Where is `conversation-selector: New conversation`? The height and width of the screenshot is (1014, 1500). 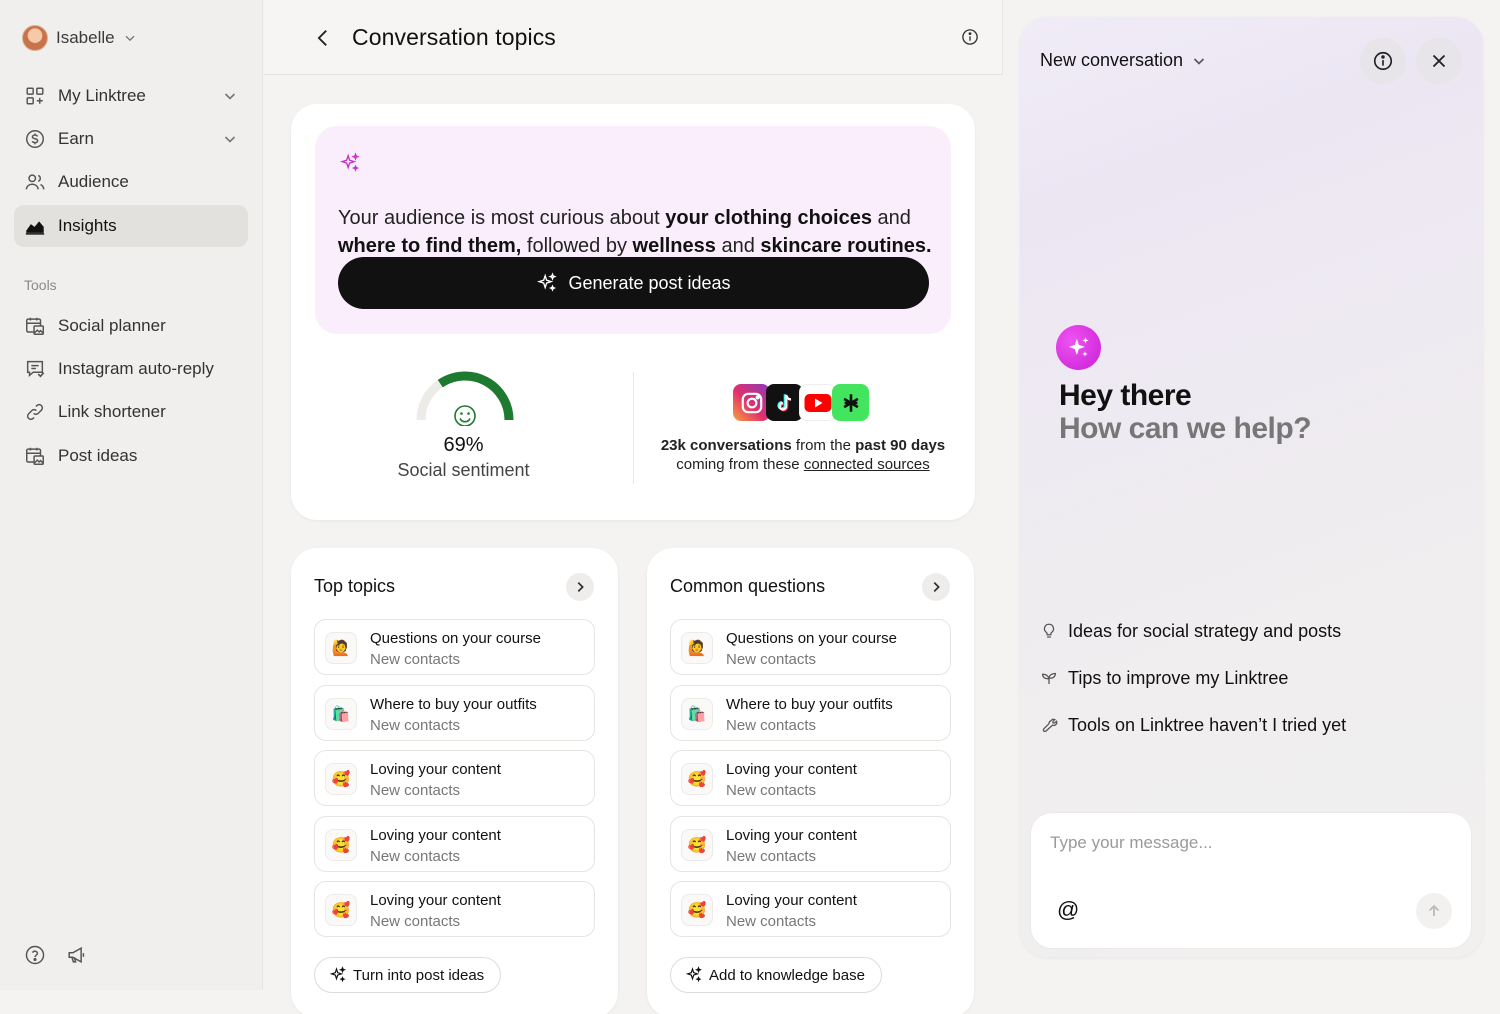 conversation-selector: New conversation is located at coordinates (1123, 60).